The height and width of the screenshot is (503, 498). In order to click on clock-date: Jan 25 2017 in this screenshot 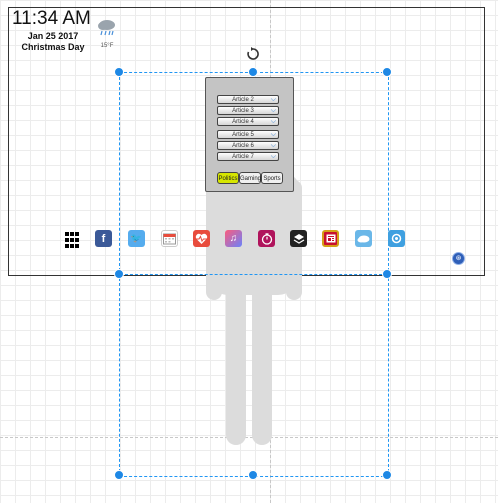, I will do `click(53, 36)`.